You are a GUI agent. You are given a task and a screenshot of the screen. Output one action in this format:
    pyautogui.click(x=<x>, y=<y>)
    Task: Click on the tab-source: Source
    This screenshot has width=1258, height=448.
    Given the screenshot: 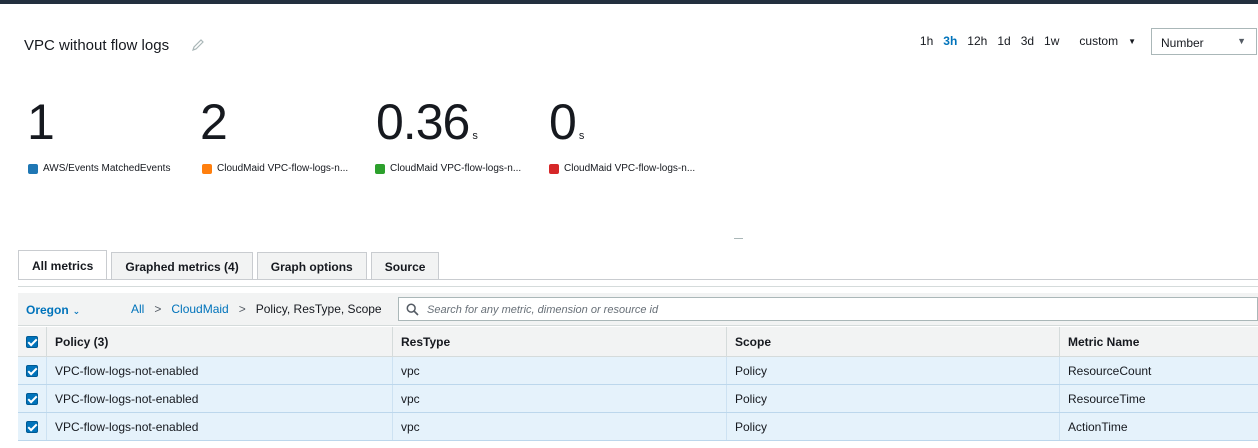 What is the action you would take?
    pyautogui.click(x=405, y=266)
    